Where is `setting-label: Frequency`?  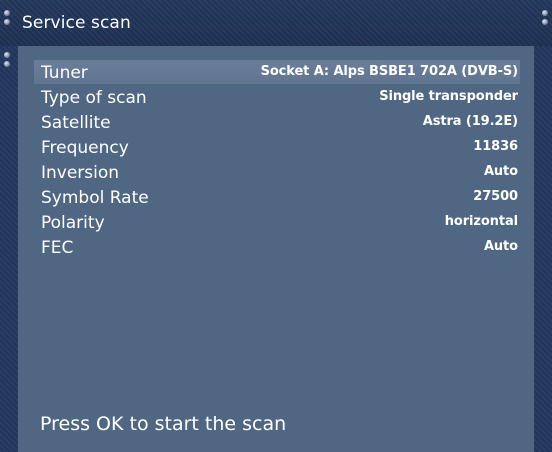
setting-label: Frequency is located at coordinates (85, 148).